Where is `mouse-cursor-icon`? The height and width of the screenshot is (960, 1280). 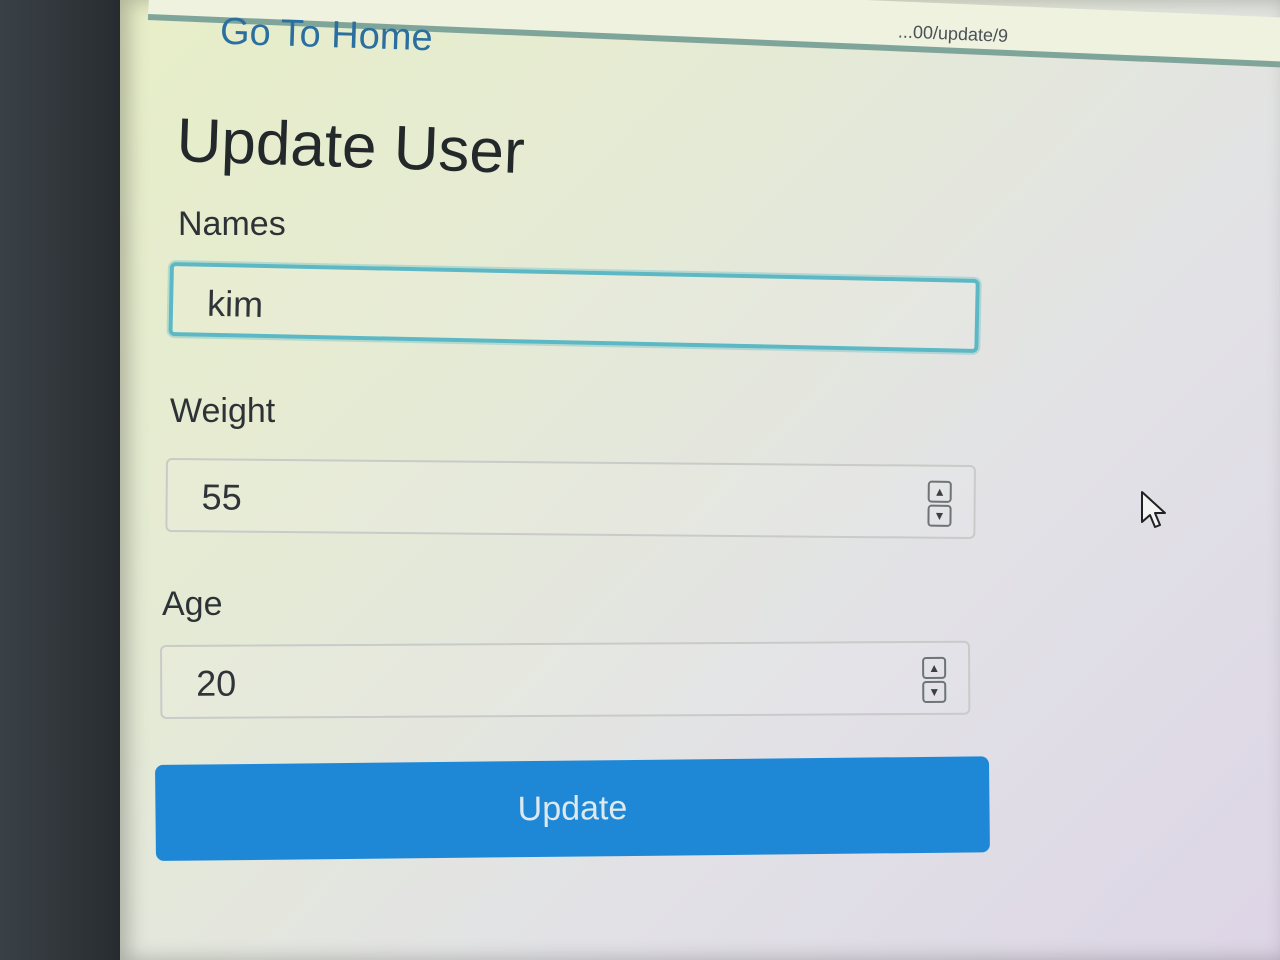 mouse-cursor-icon is located at coordinates (1153, 509).